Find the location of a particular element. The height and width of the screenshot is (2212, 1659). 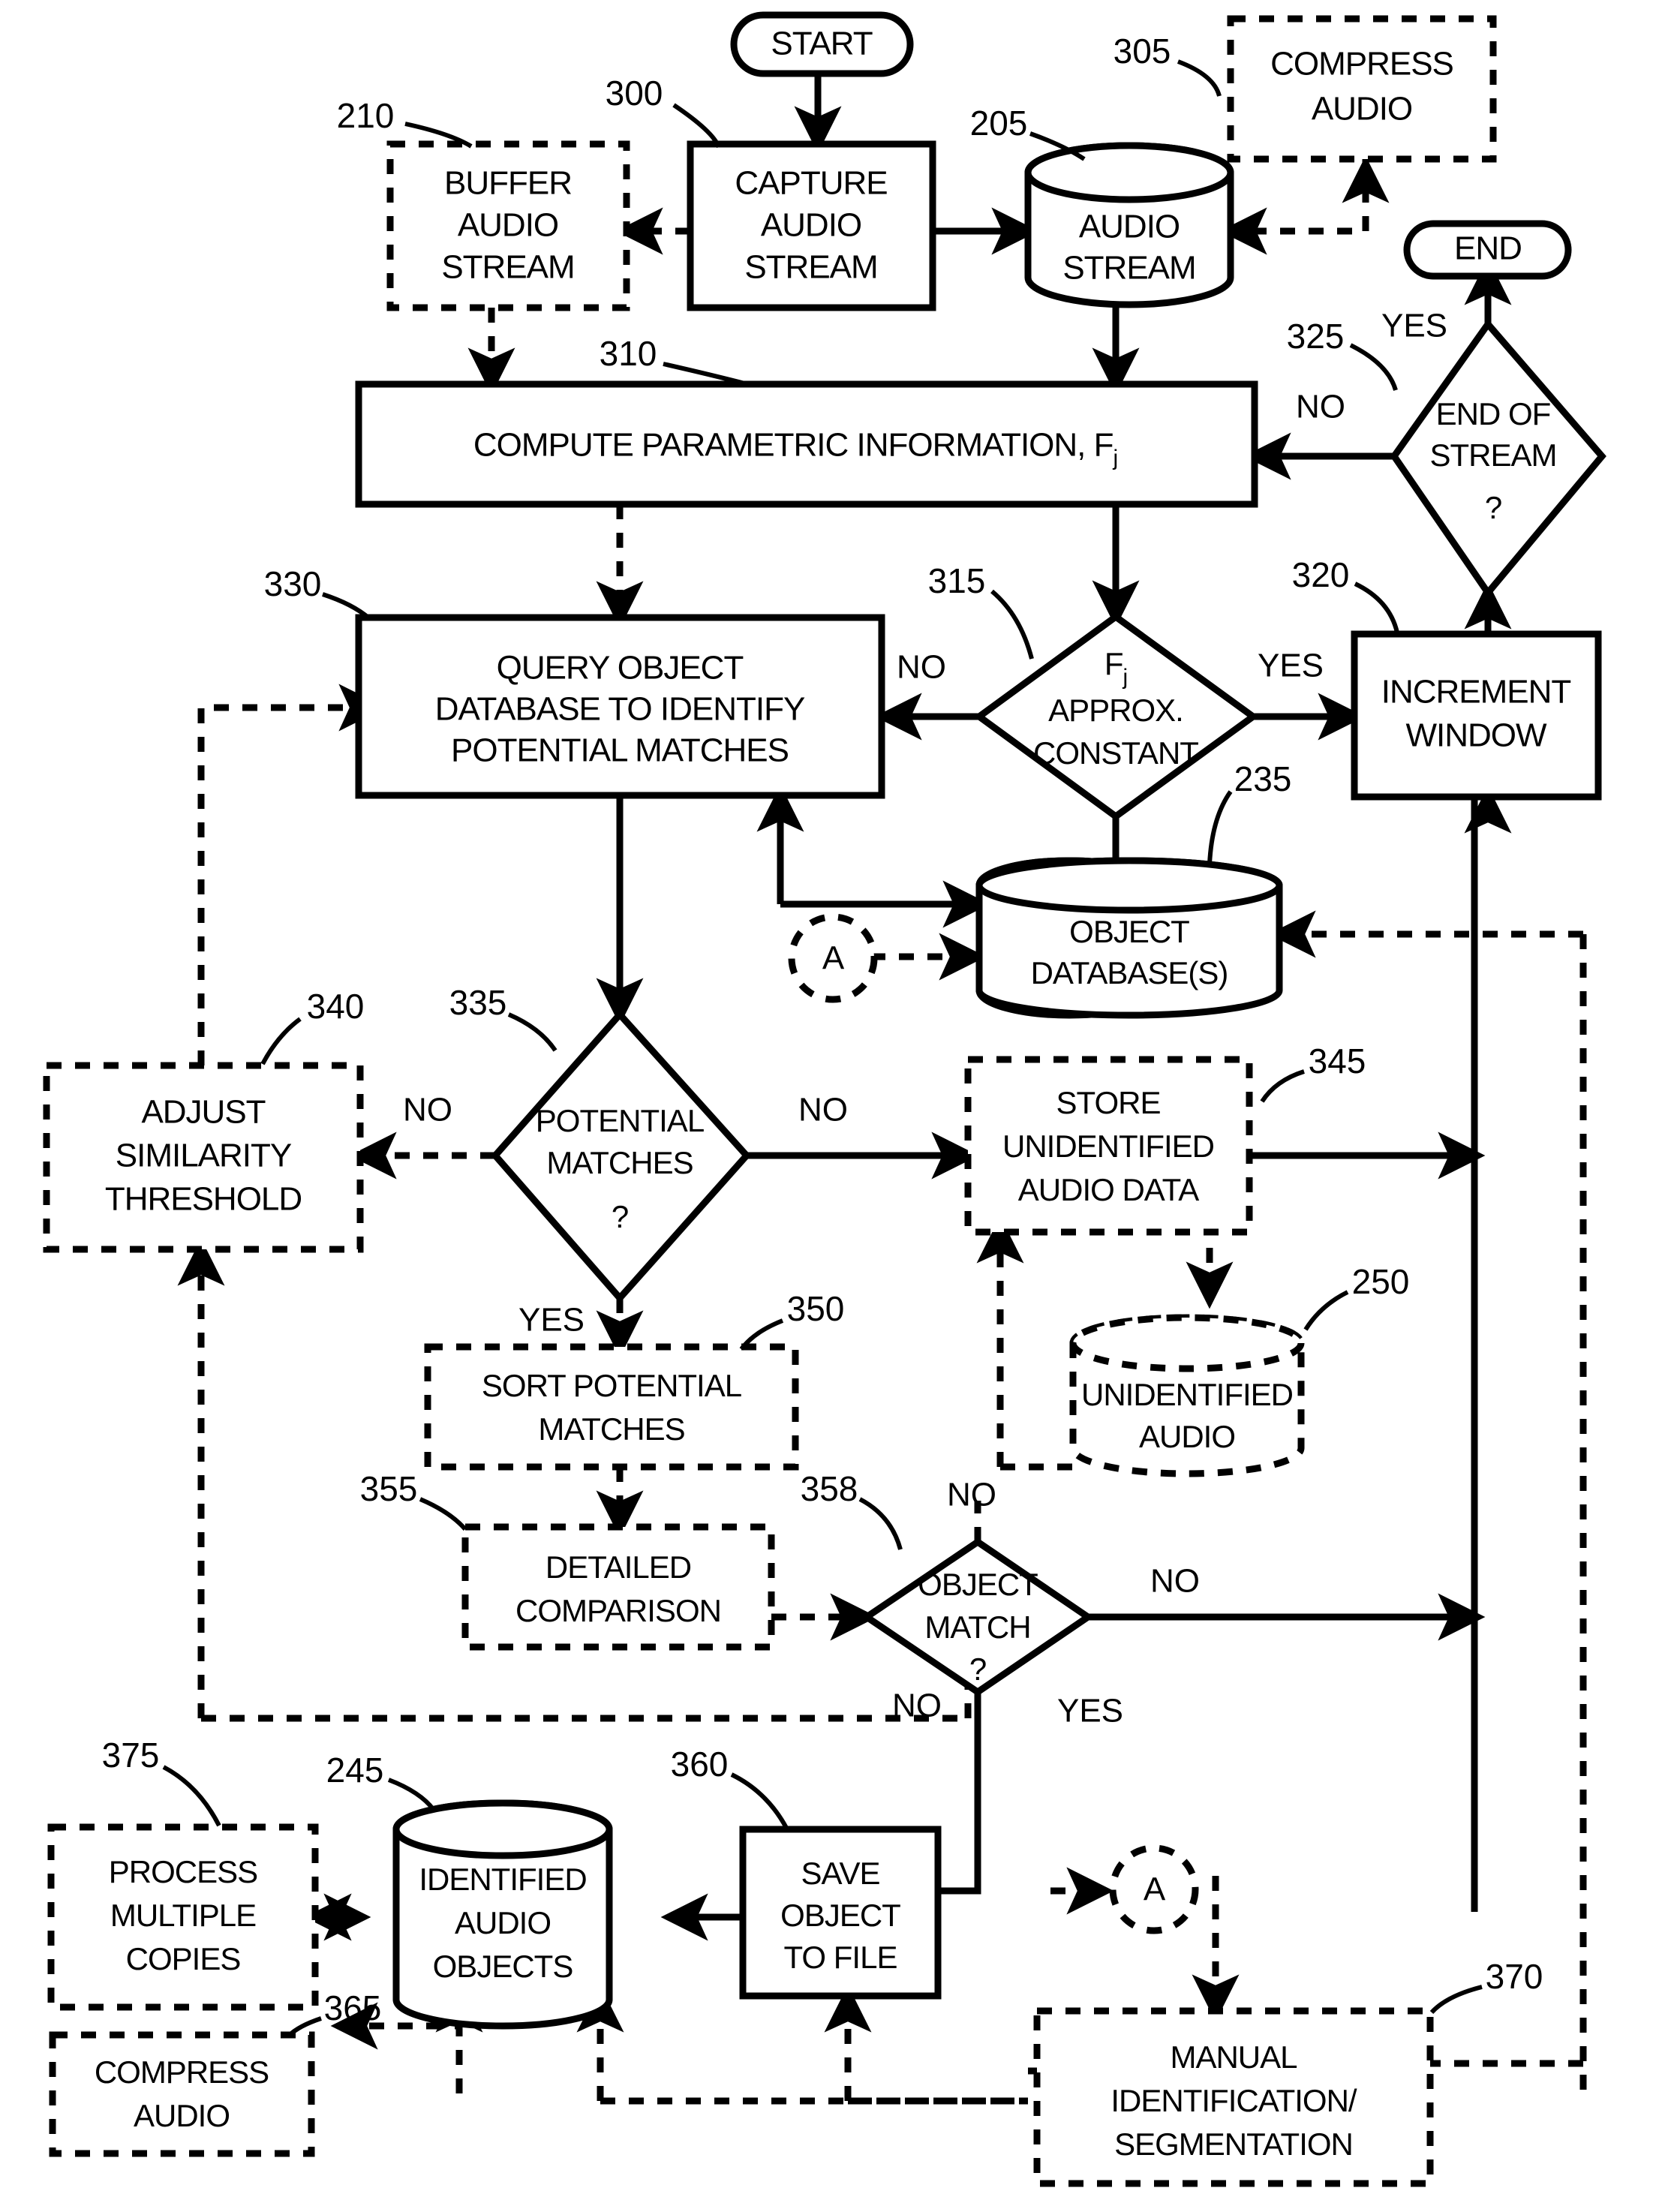

node-capture-audio-stream: CAPTURE AUDIO STREAM is located at coordinates (811, 225).